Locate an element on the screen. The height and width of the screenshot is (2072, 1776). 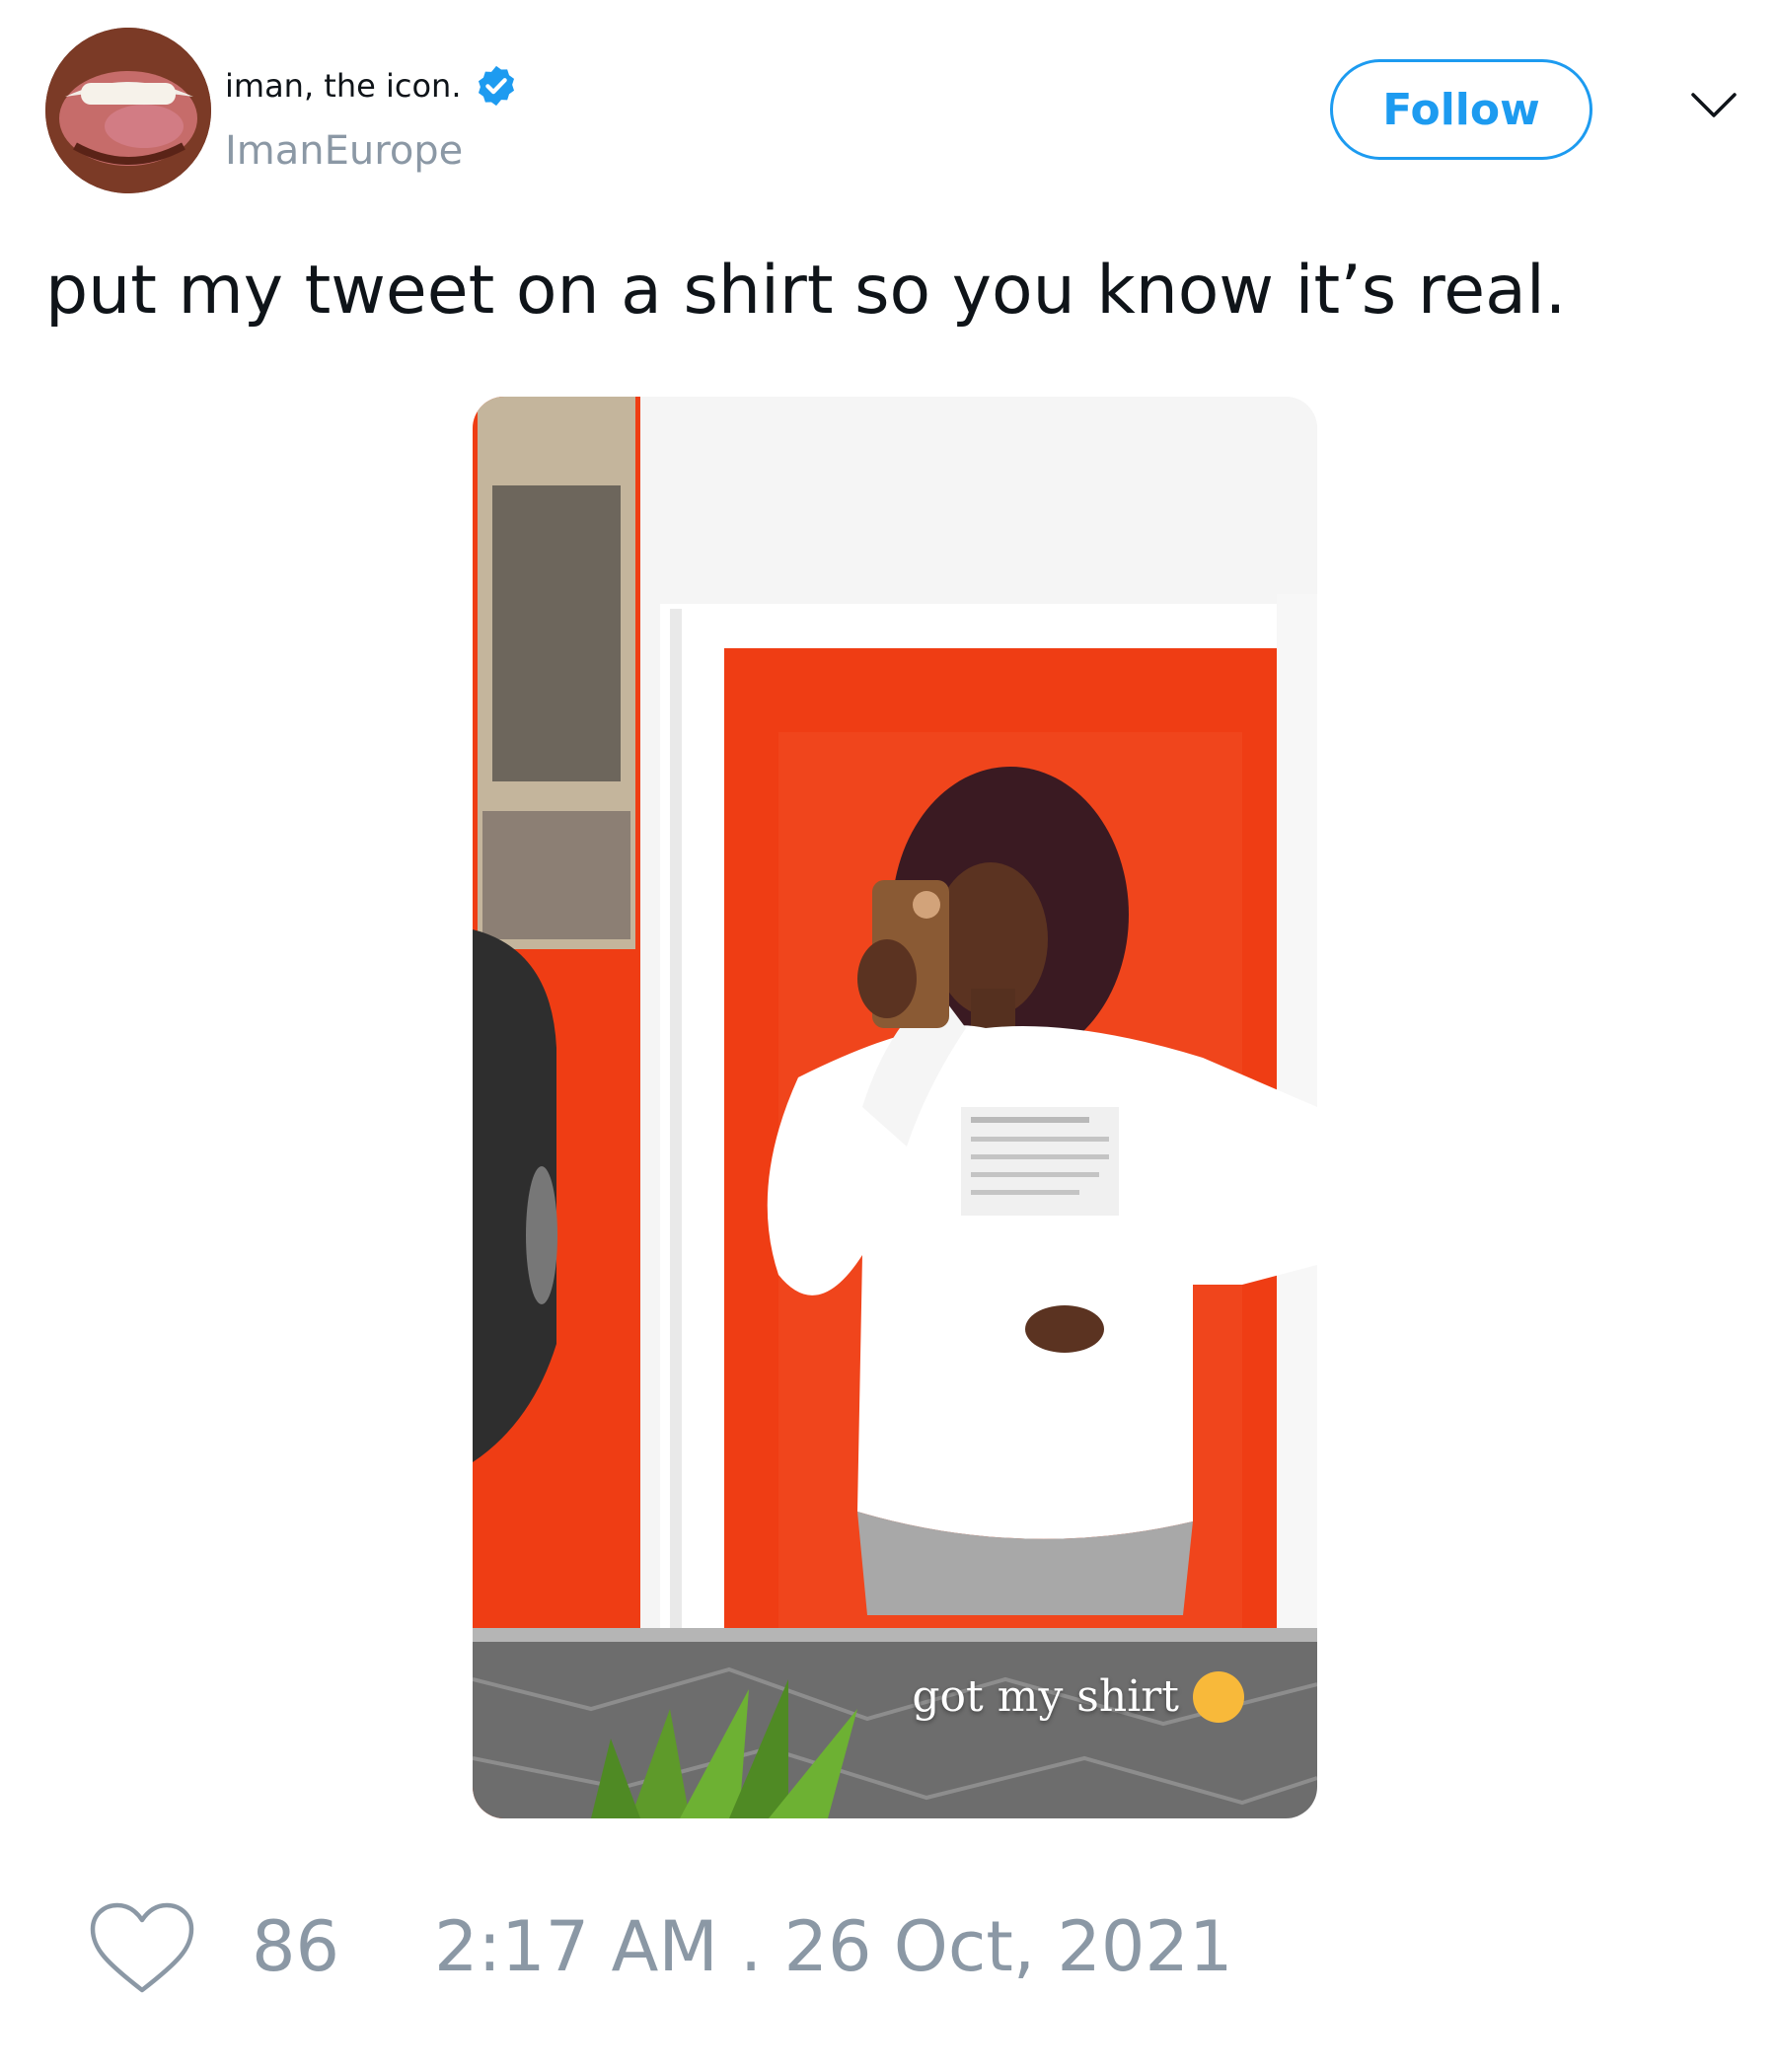
chevron-down-icon is located at coordinates (1714, 106).